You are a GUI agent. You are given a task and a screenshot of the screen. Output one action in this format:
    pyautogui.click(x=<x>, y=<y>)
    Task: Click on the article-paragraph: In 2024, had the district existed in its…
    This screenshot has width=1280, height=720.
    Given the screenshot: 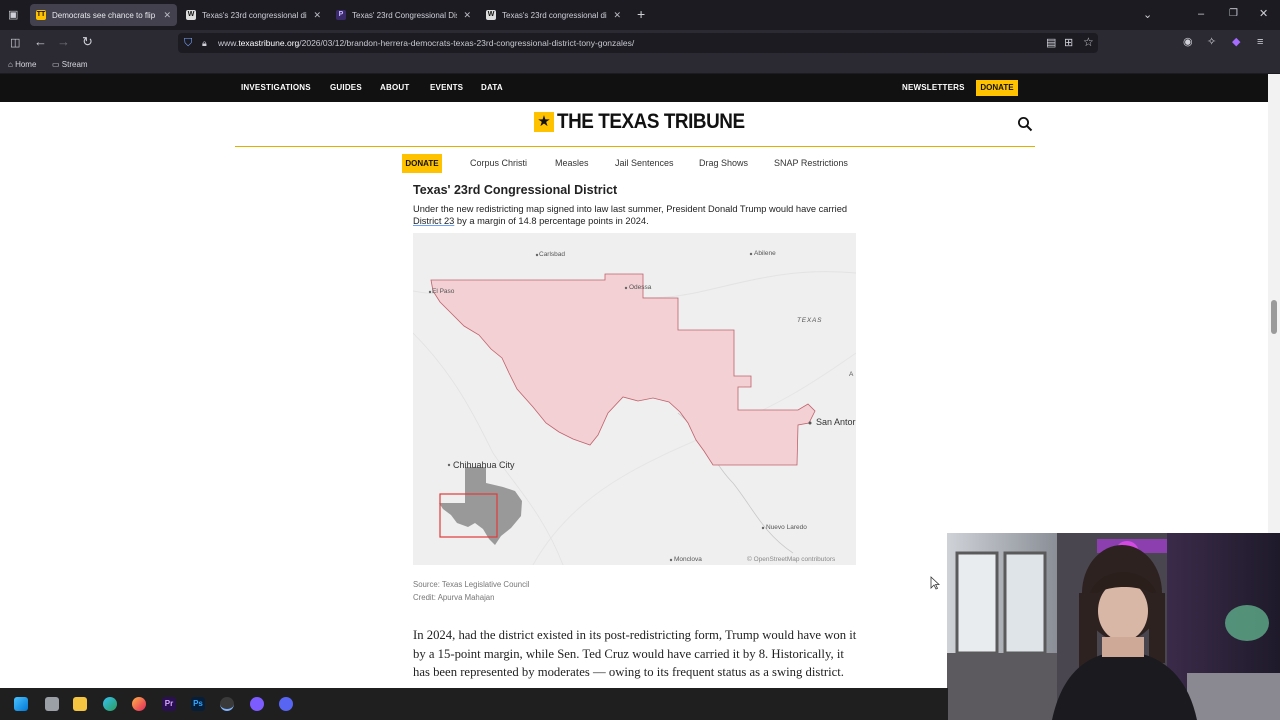 What is the action you would take?
    pyautogui.click(x=635, y=653)
    